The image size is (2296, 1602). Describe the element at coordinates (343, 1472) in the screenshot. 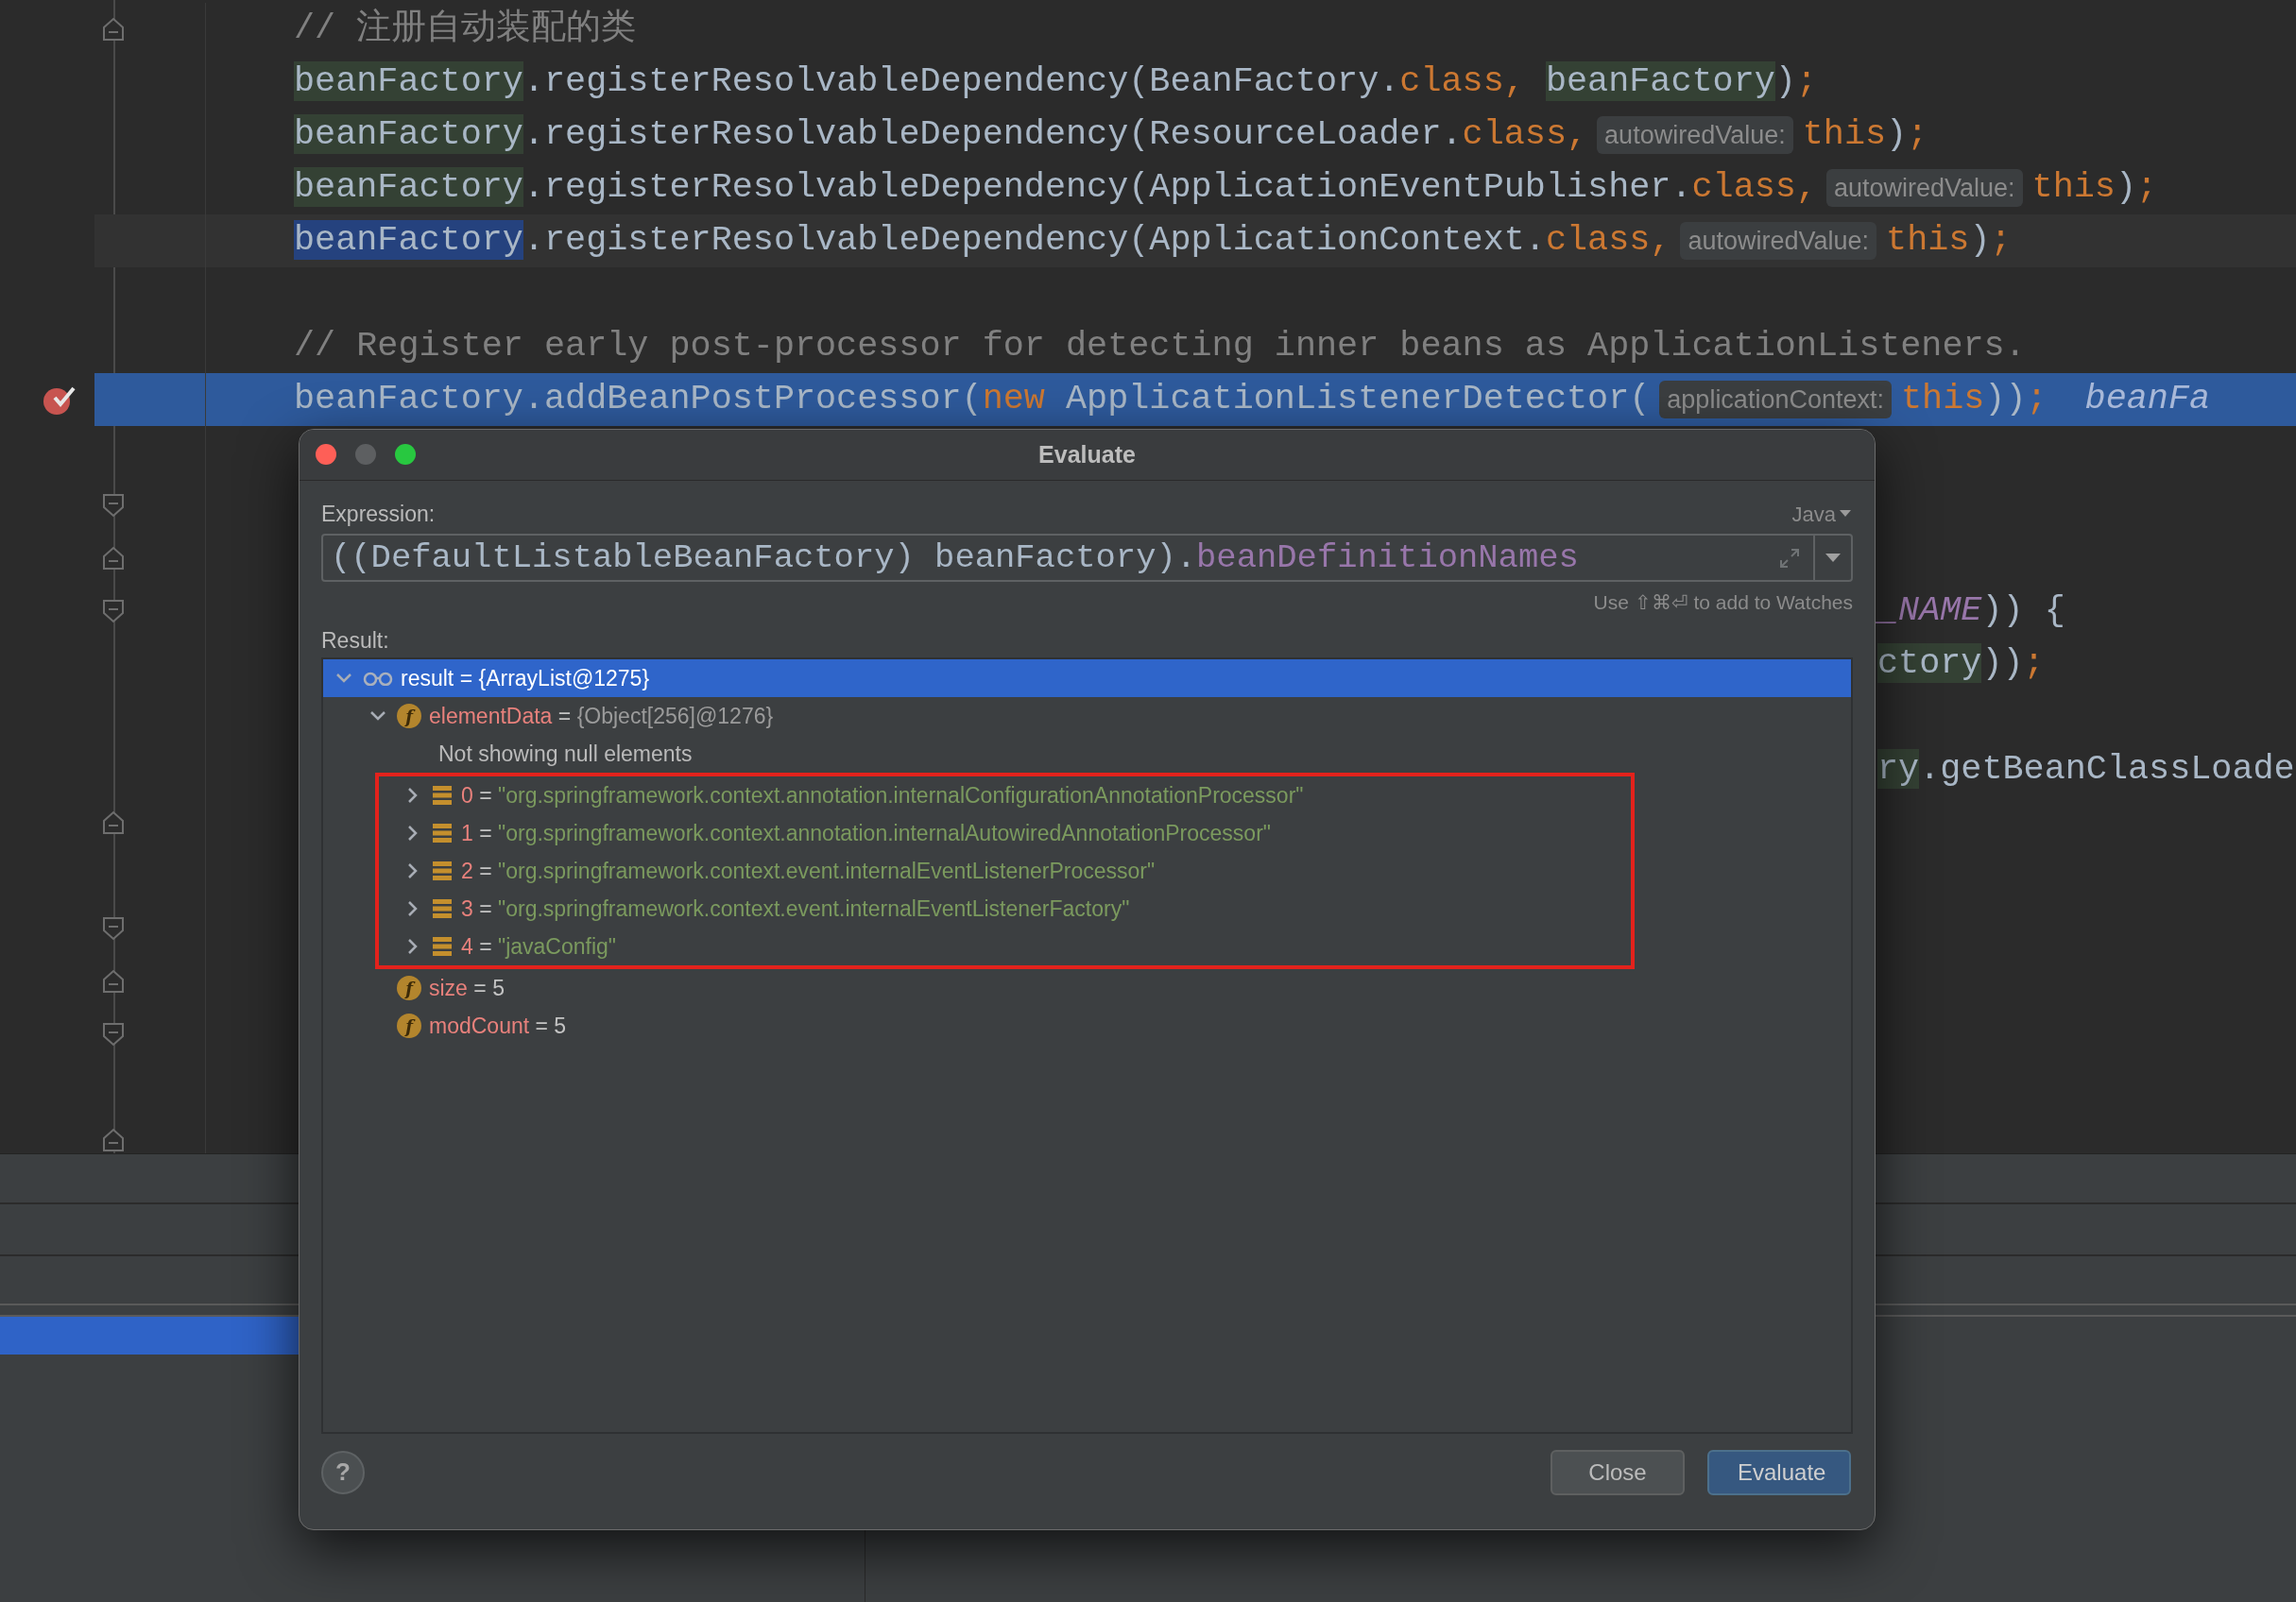

I see `help-button: ?` at that location.